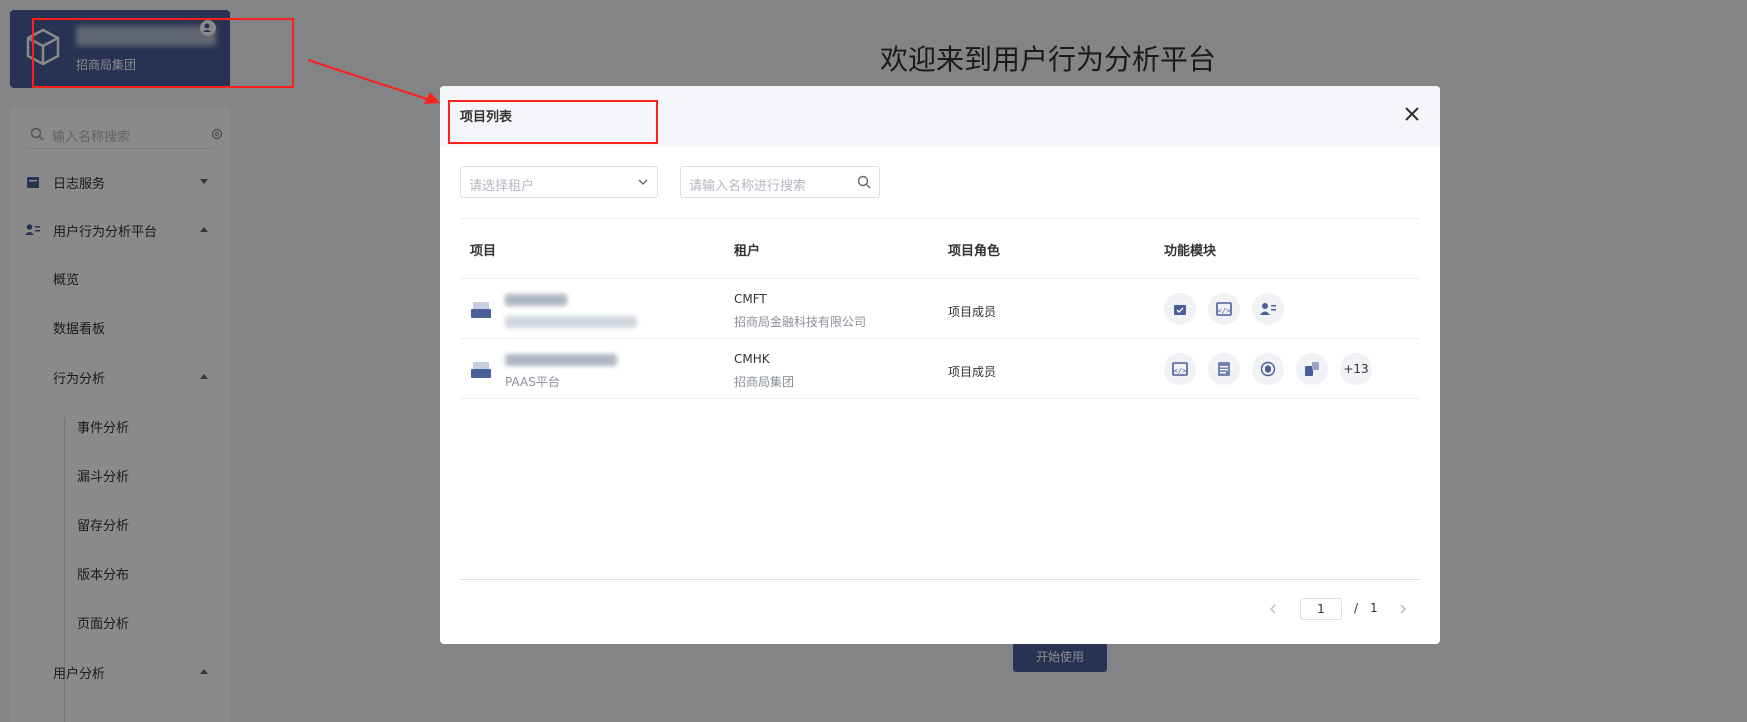  Describe the element at coordinates (1403, 609) in the screenshot. I see `chevron-right-icon` at that location.